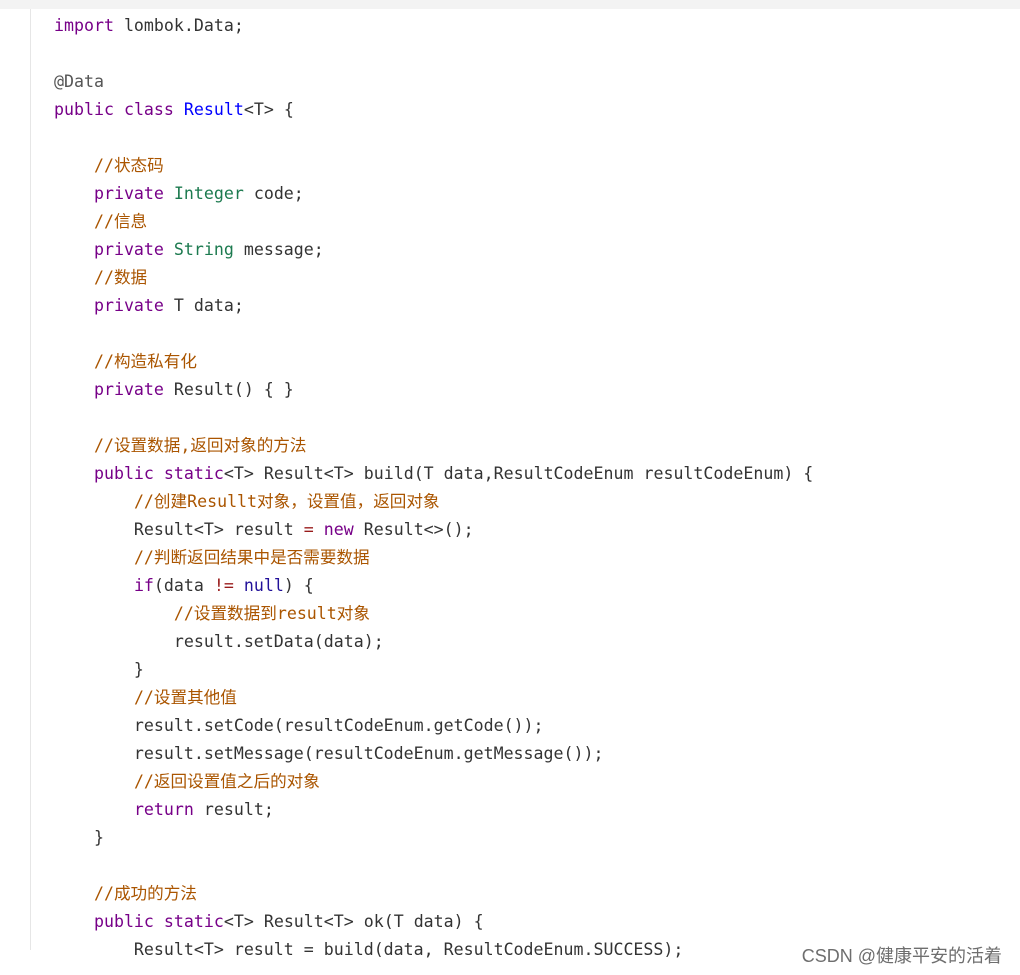 The width and height of the screenshot is (1020, 975). Describe the element at coordinates (537, 110) in the screenshot. I see `code-line: public class Result<T> {` at that location.